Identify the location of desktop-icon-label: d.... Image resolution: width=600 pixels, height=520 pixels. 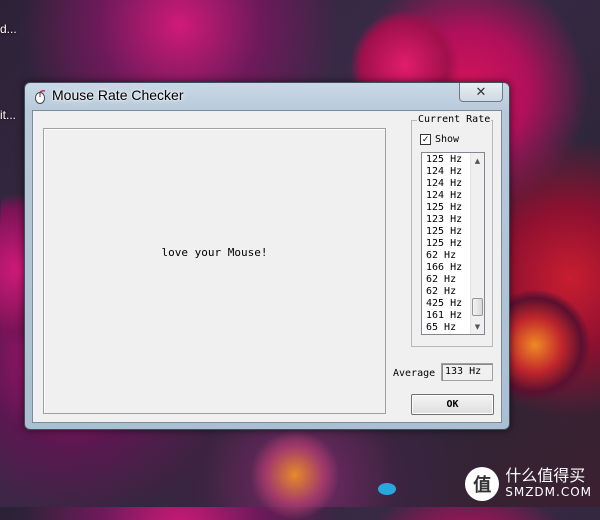
(8, 29).